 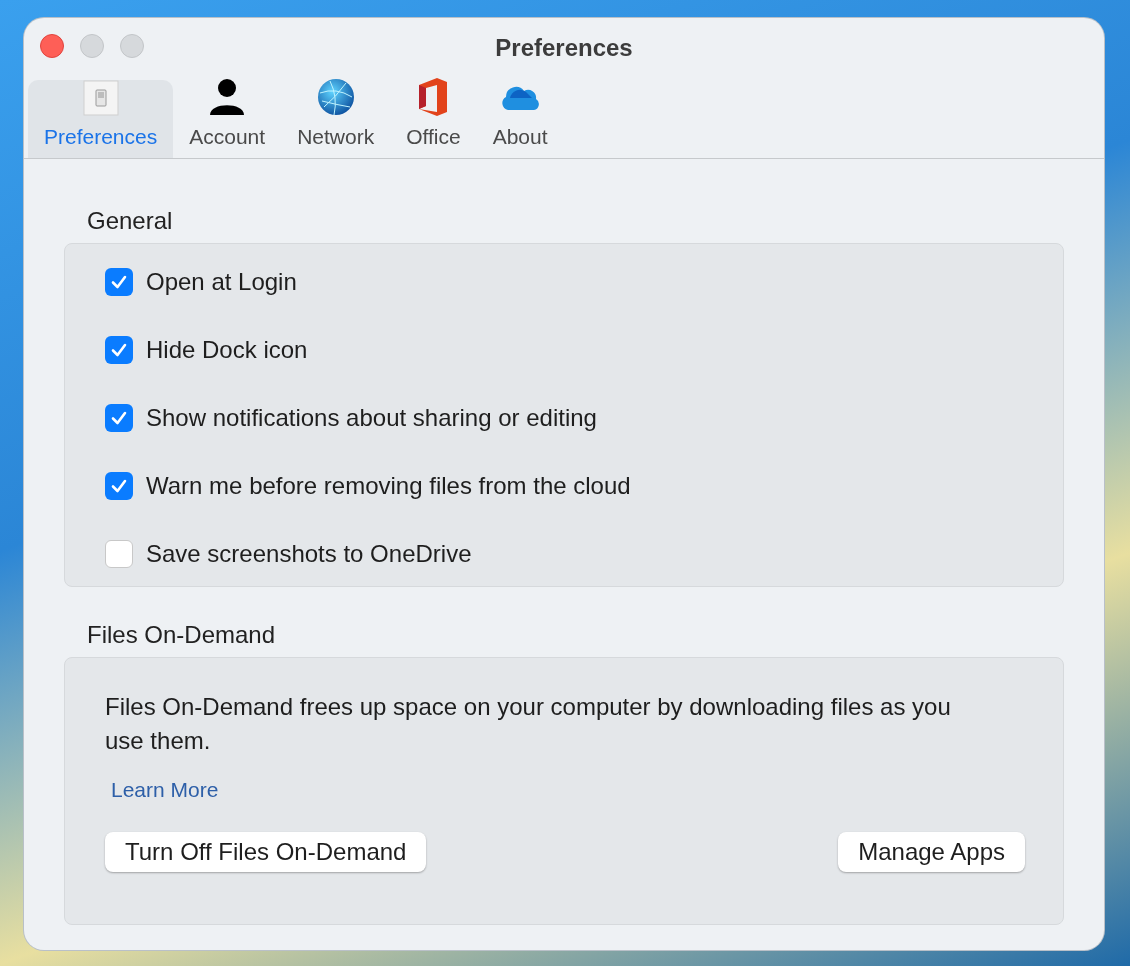 What do you see at coordinates (181, 635) in the screenshot?
I see `section-heading: Files On-Demand` at bounding box center [181, 635].